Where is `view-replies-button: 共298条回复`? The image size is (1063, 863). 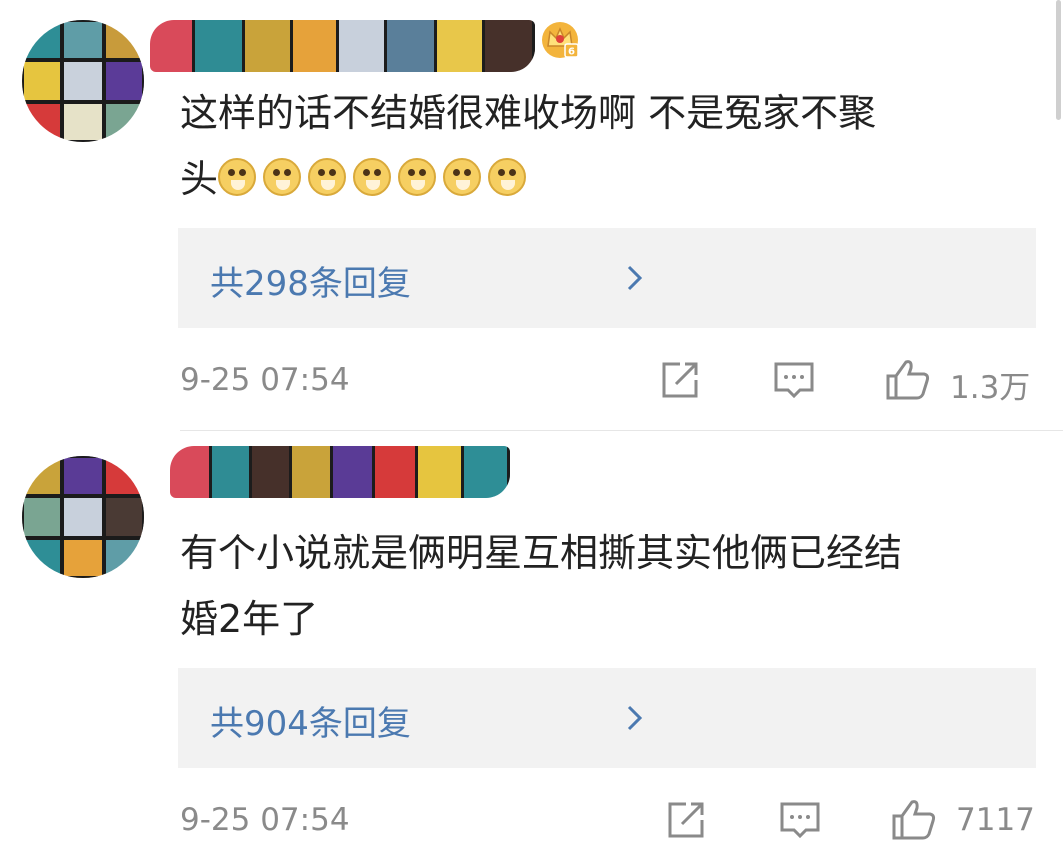 view-replies-button: 共298条回复 is located at coordinates (607, 278).